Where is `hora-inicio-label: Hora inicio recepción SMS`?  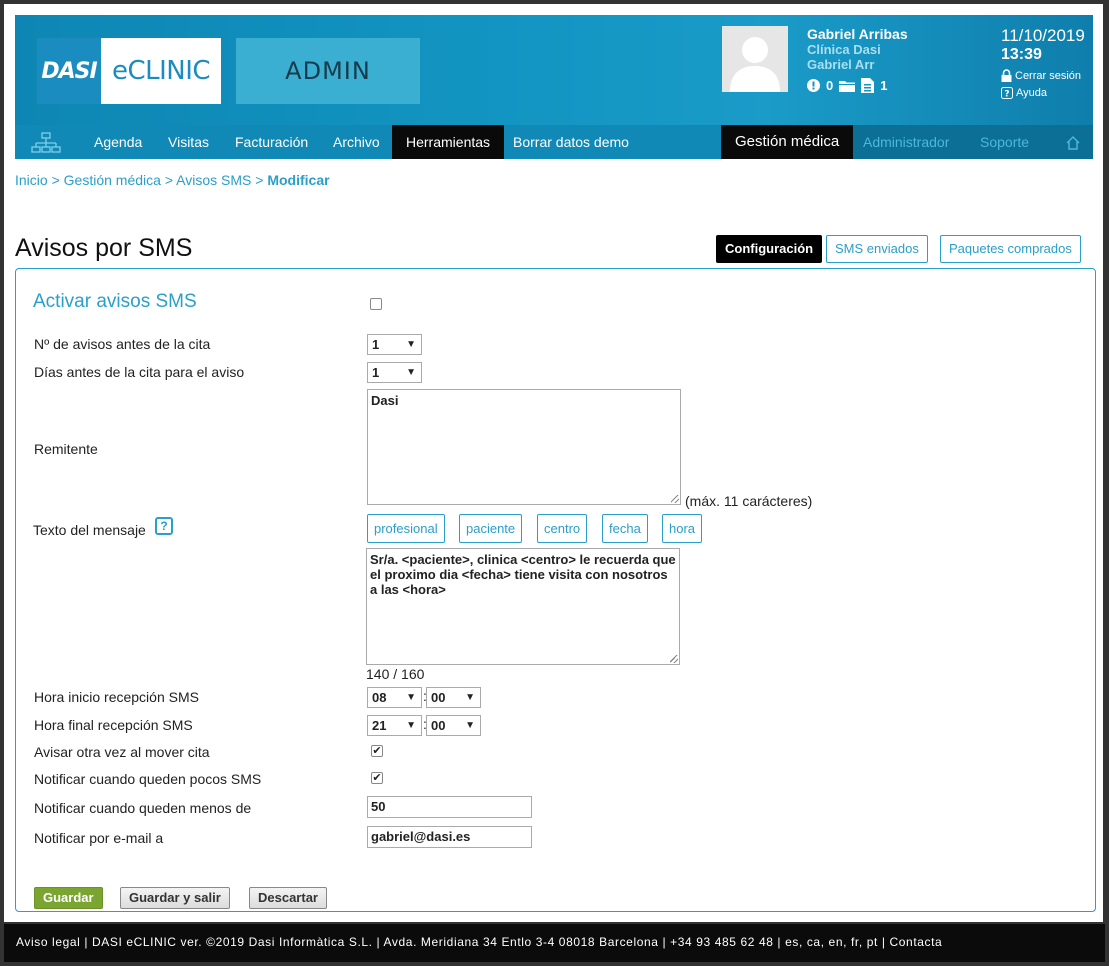 hora-inicio-label: Hora inicio recepción SMS is located at coordinates (116, 697).